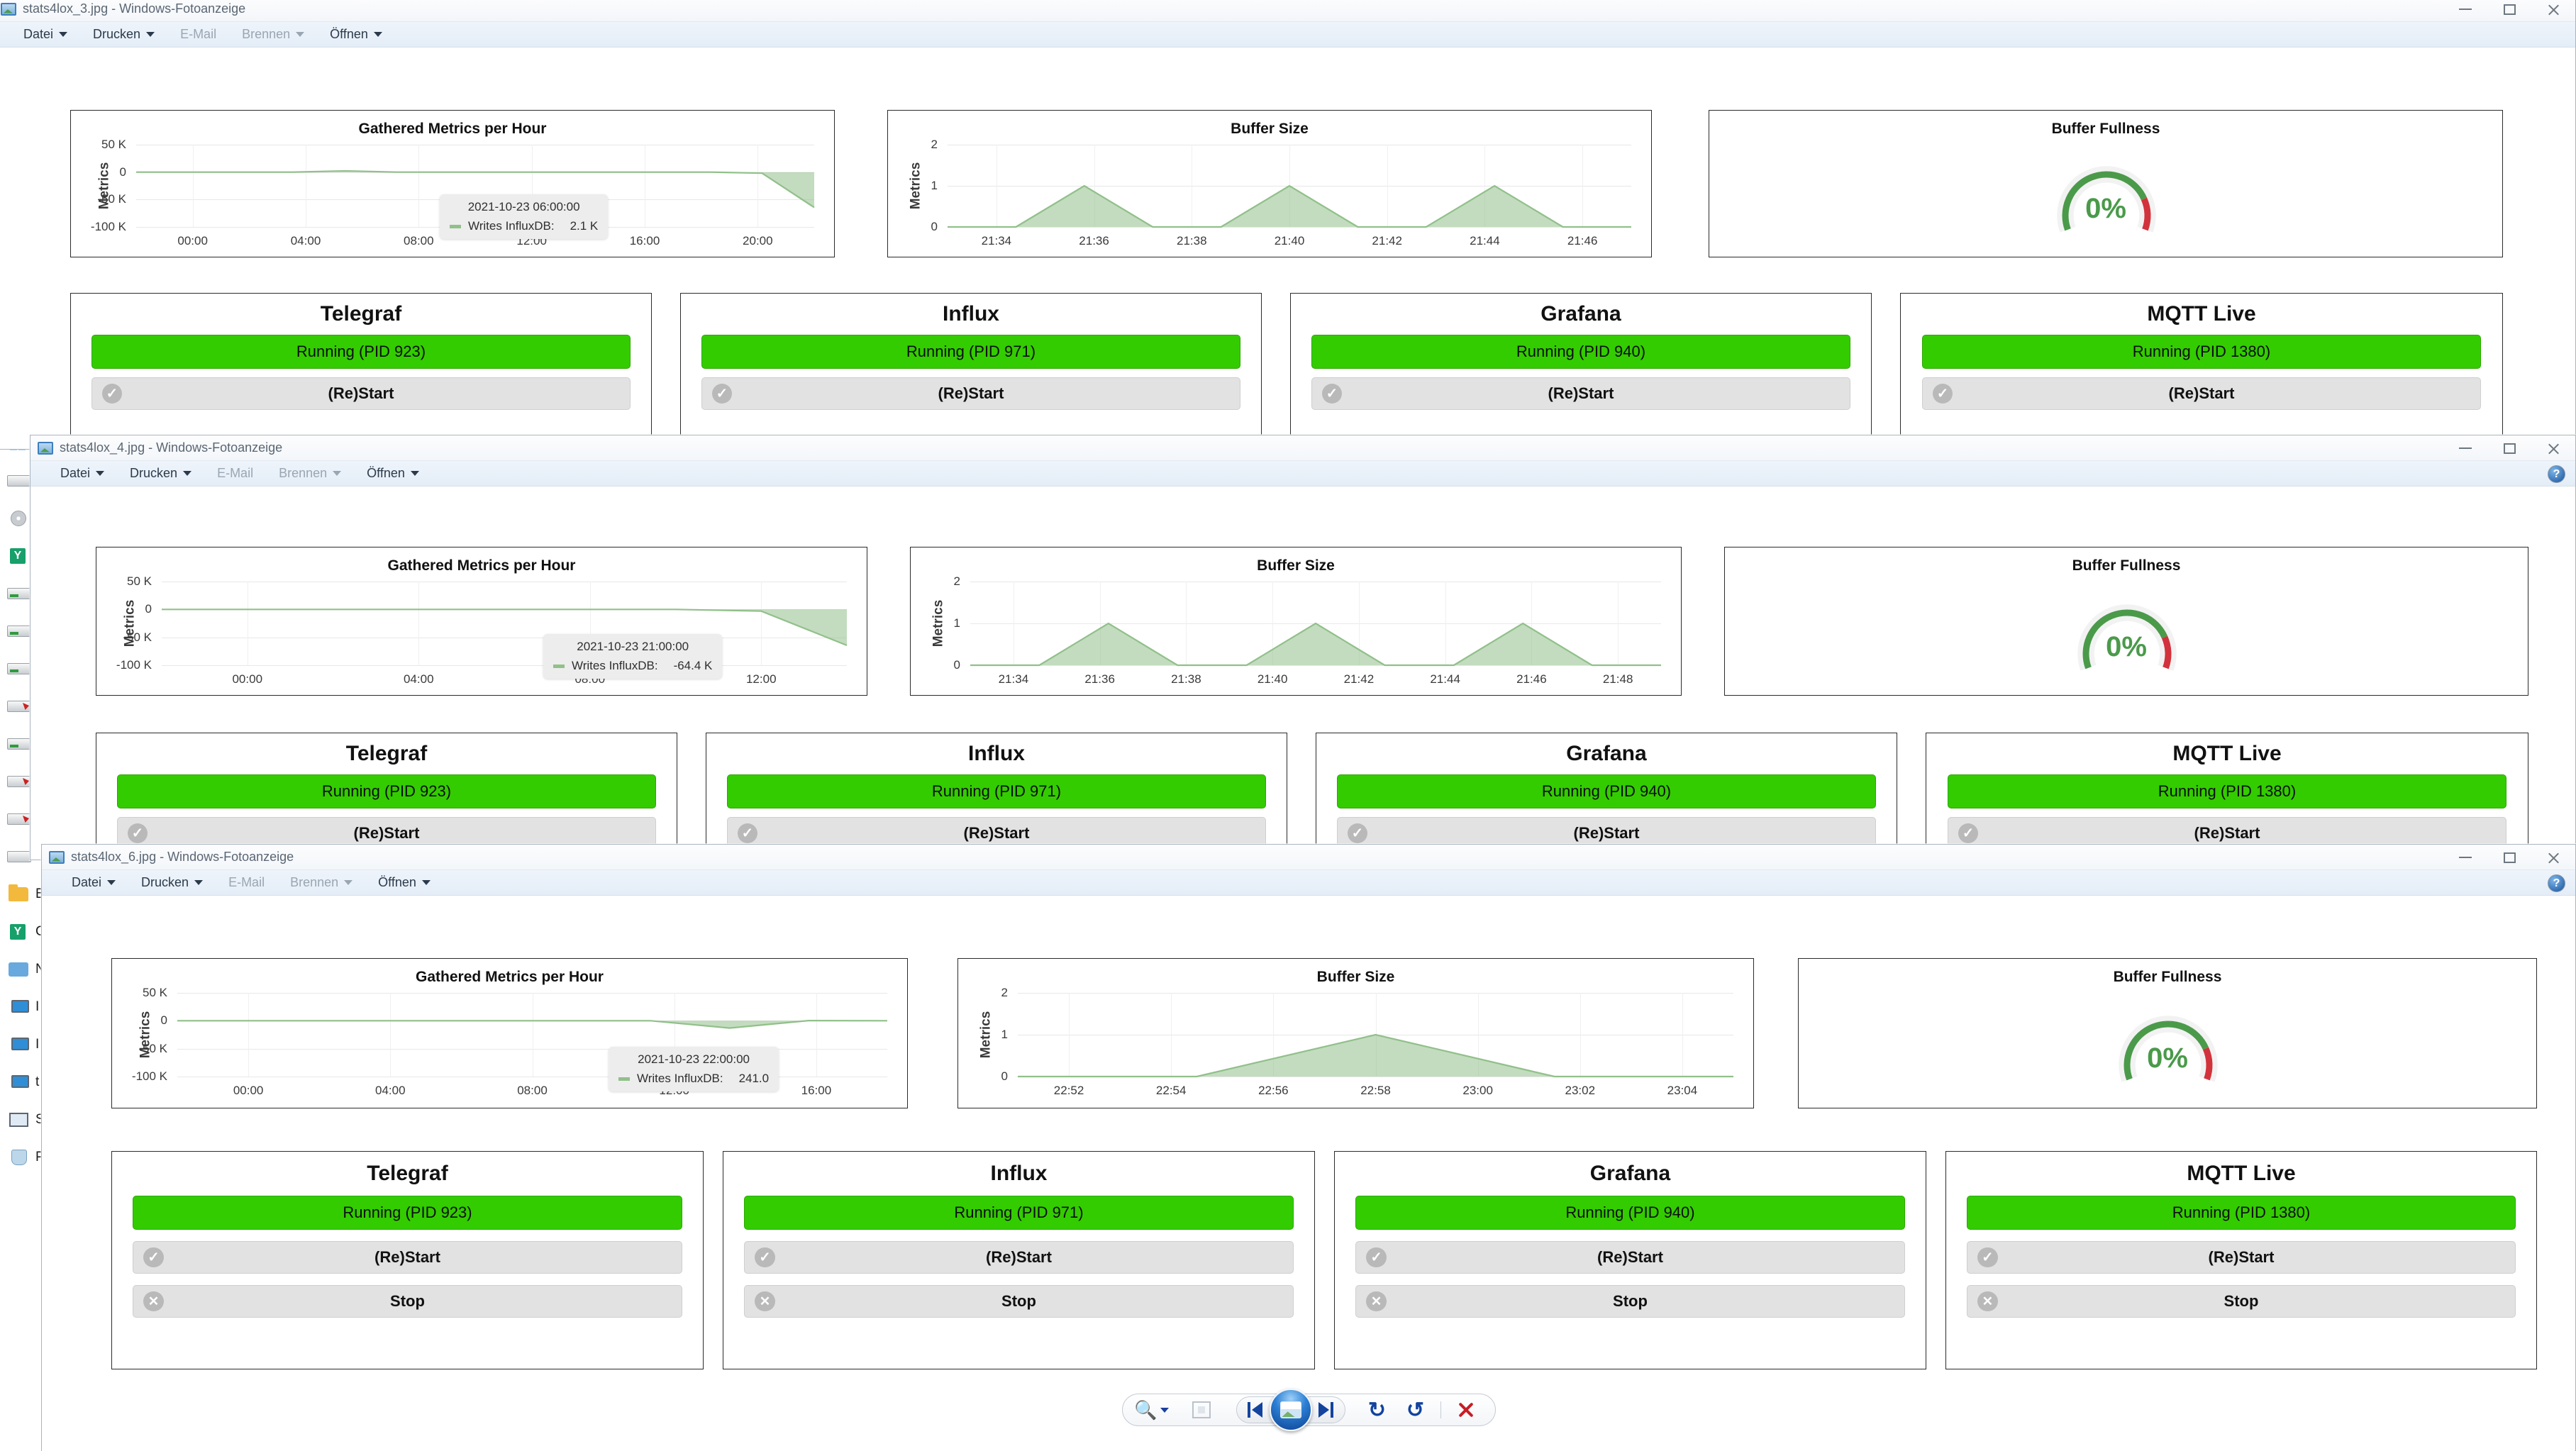  What do you see at coordinates (1255, 1410) in the screenshot?
I see `previous-button` at bounding box center [1255, 1410].